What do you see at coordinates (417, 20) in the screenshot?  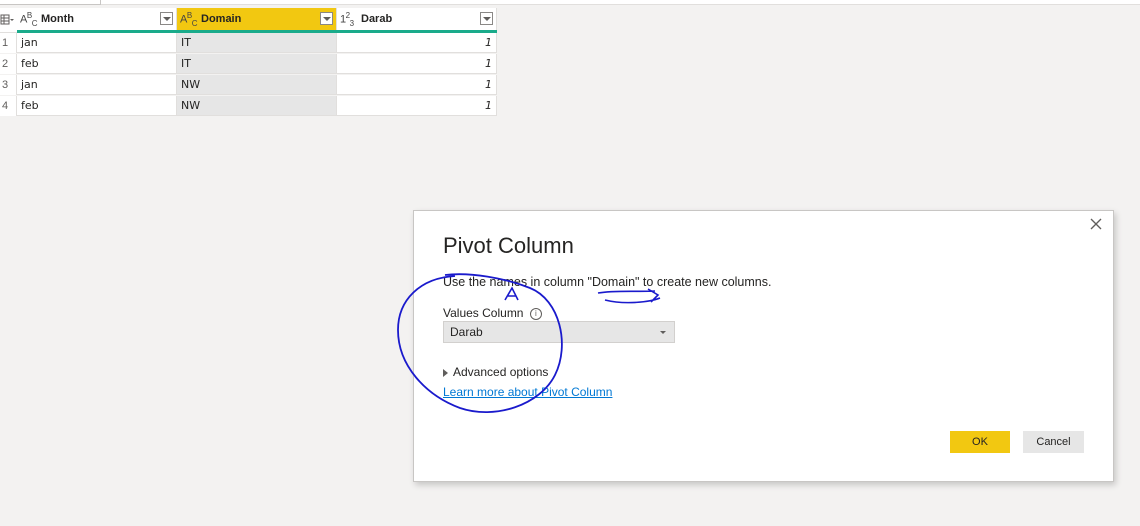 I see `column-header-darab: 123 Darab` at bounding box center [417, 20].